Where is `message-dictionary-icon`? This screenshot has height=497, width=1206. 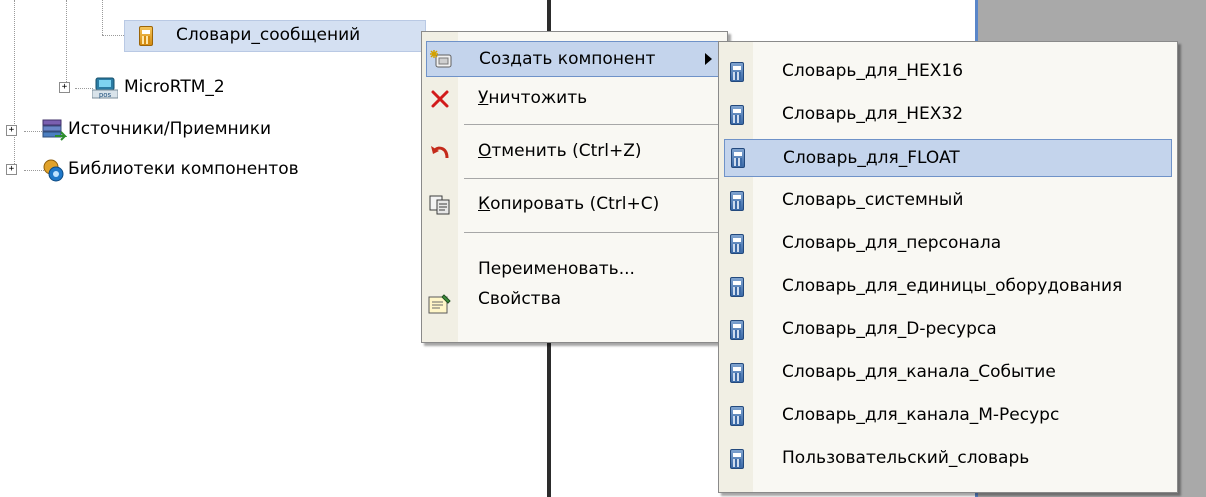
message-dictionary-icon is located at coordinates (146, 36).